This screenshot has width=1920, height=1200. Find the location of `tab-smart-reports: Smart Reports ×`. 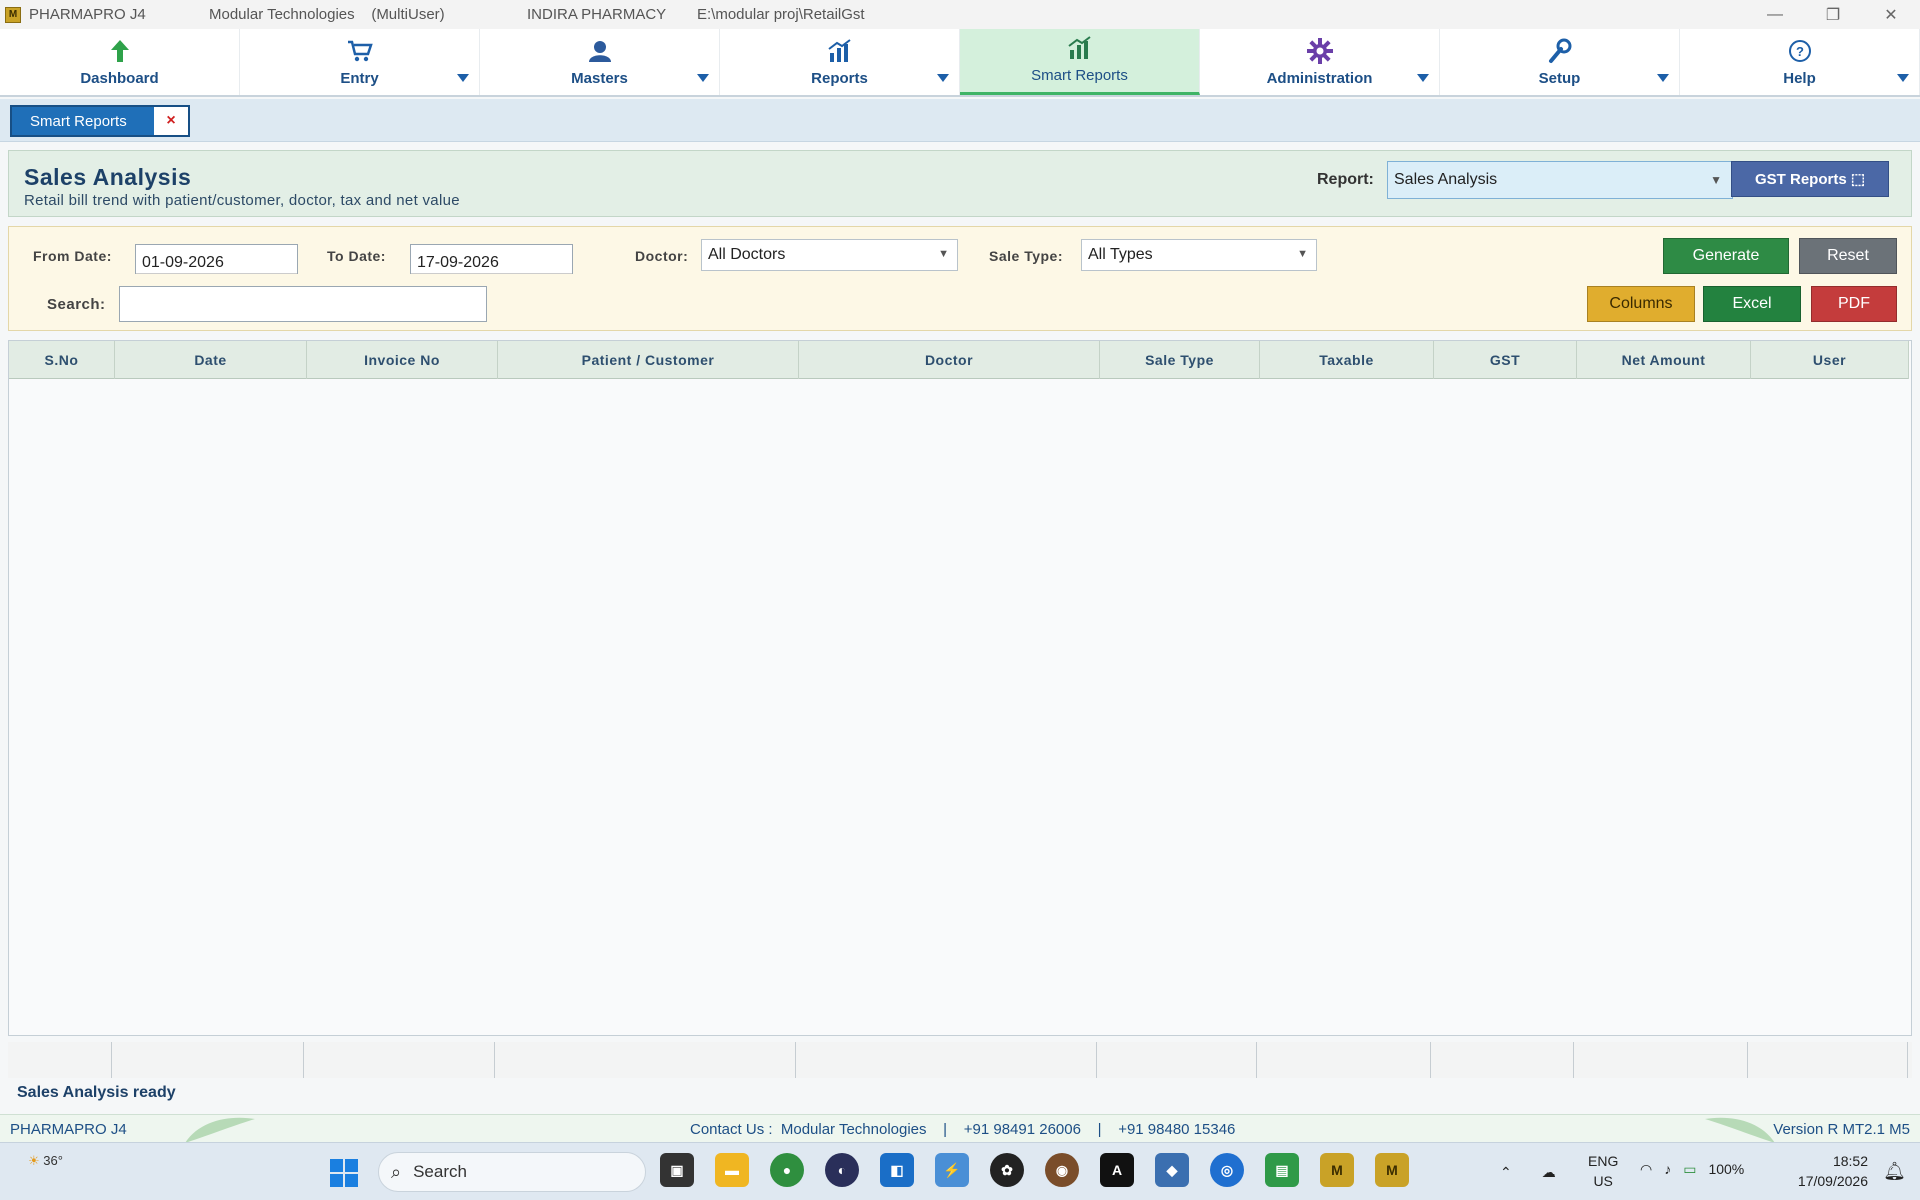

tab-smart-reports: Smart Reports × is located at coordinates (100, 121).